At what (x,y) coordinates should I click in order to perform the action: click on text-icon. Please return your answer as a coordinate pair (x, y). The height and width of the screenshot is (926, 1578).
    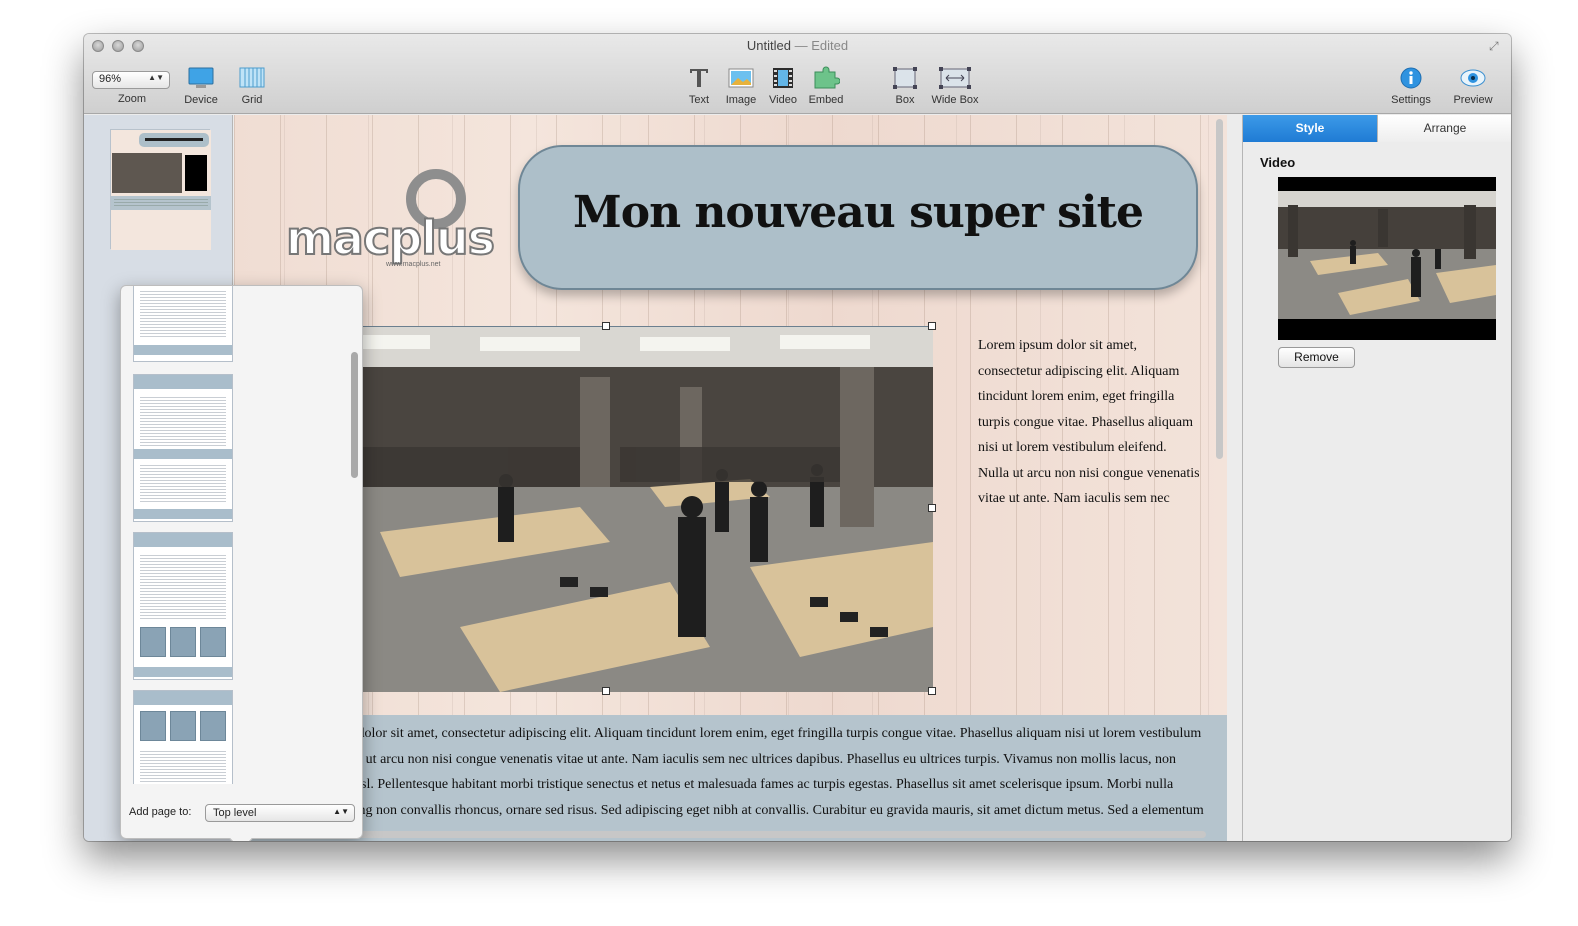
    Looking at the image, I should click on (699, 78).